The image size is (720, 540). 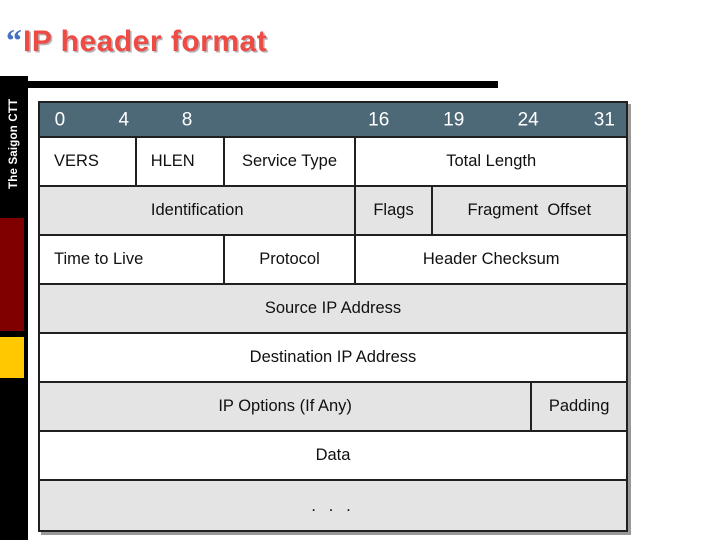 I want to click on sidebar-accent-block-red, so click(x=12, y=274).